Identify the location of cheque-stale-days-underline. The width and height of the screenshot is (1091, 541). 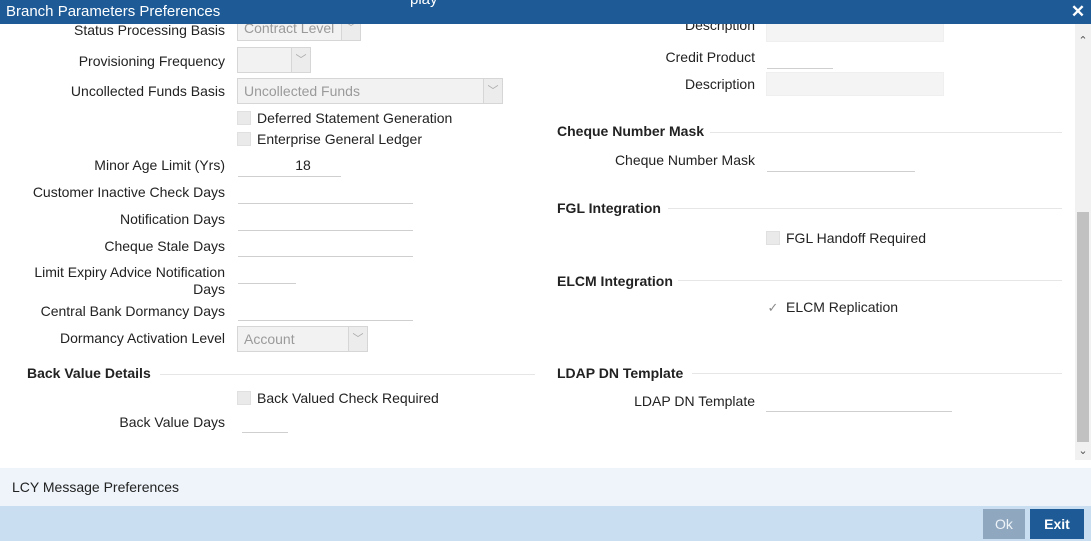
(325, 256).